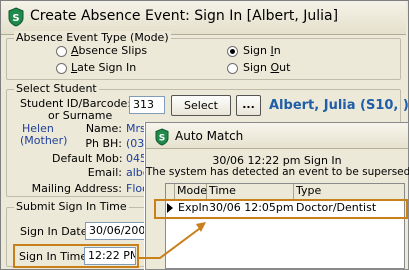 This screenshot has height=270, width=409. Describe the element at coordinates (80, 115) in the screenshot. I see `student-id-label-2: or Surname` at that location.